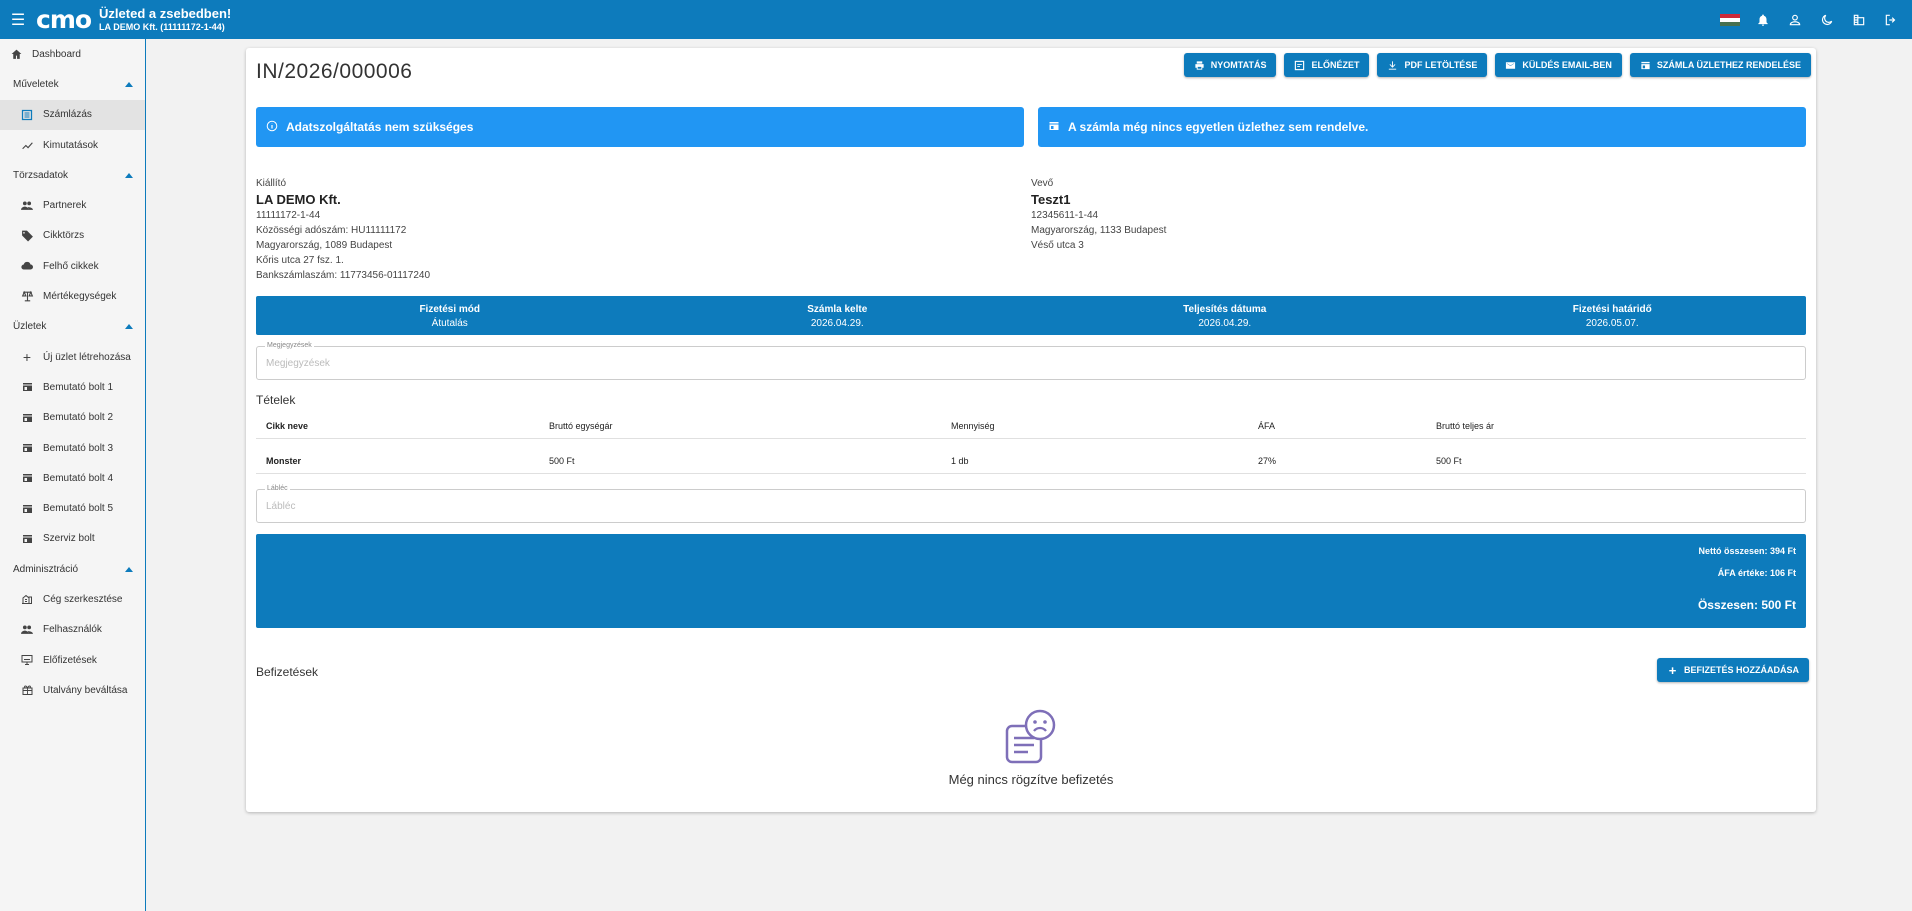 This screenshot has width=1912, height=911. Describe the element at coordinates (41, 175) in the screenshot. I see `sidebar-group-label: Törzsadatok` at that location.